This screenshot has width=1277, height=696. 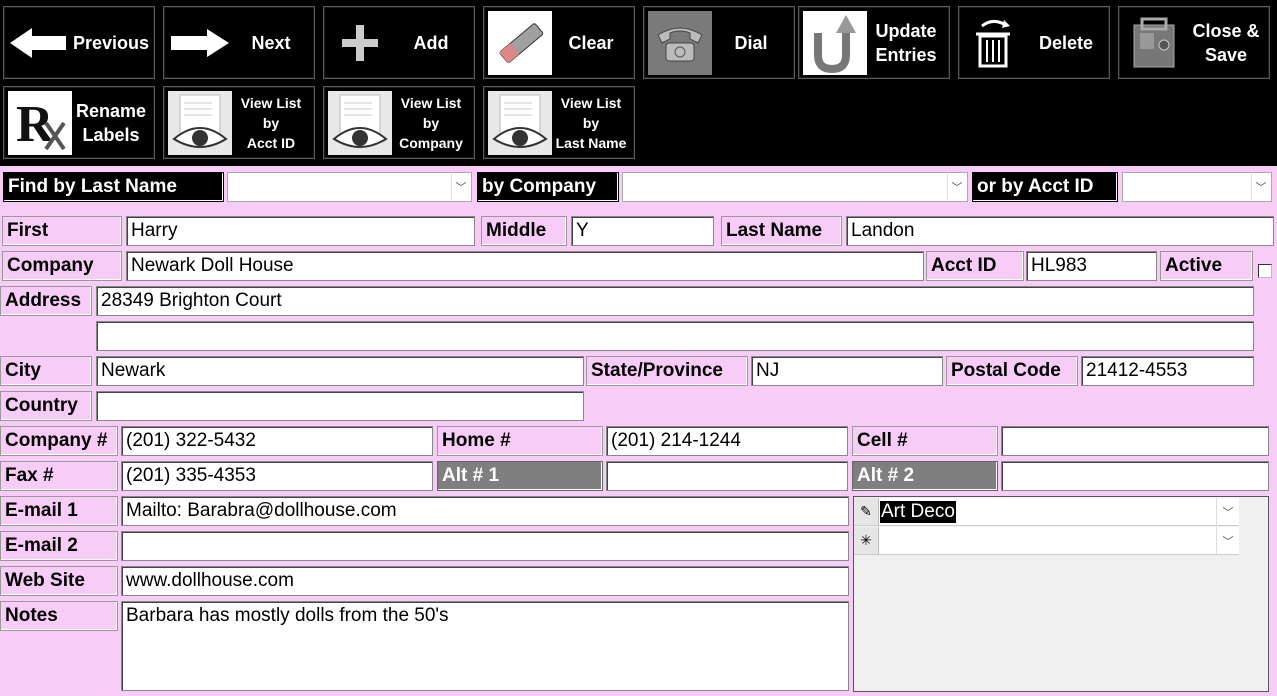 What do you see at coordinates (925, 476) in the screenshot?
I see `alt2-label: Alt # 2` at bounding box center [925, 476].